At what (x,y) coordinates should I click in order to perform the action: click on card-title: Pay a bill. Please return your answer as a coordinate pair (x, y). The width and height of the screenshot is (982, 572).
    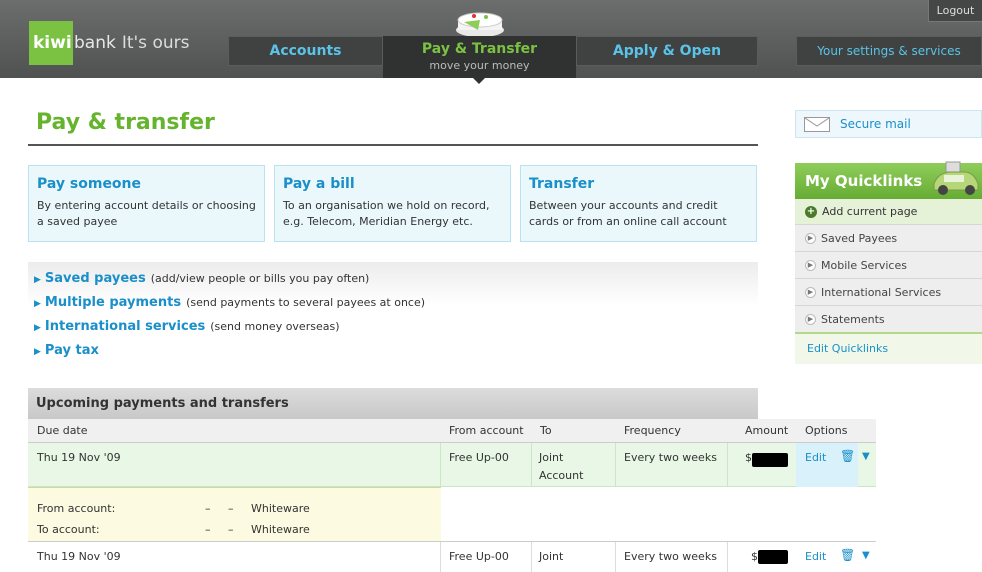
    Looking at the image, I should click on (392, 184).